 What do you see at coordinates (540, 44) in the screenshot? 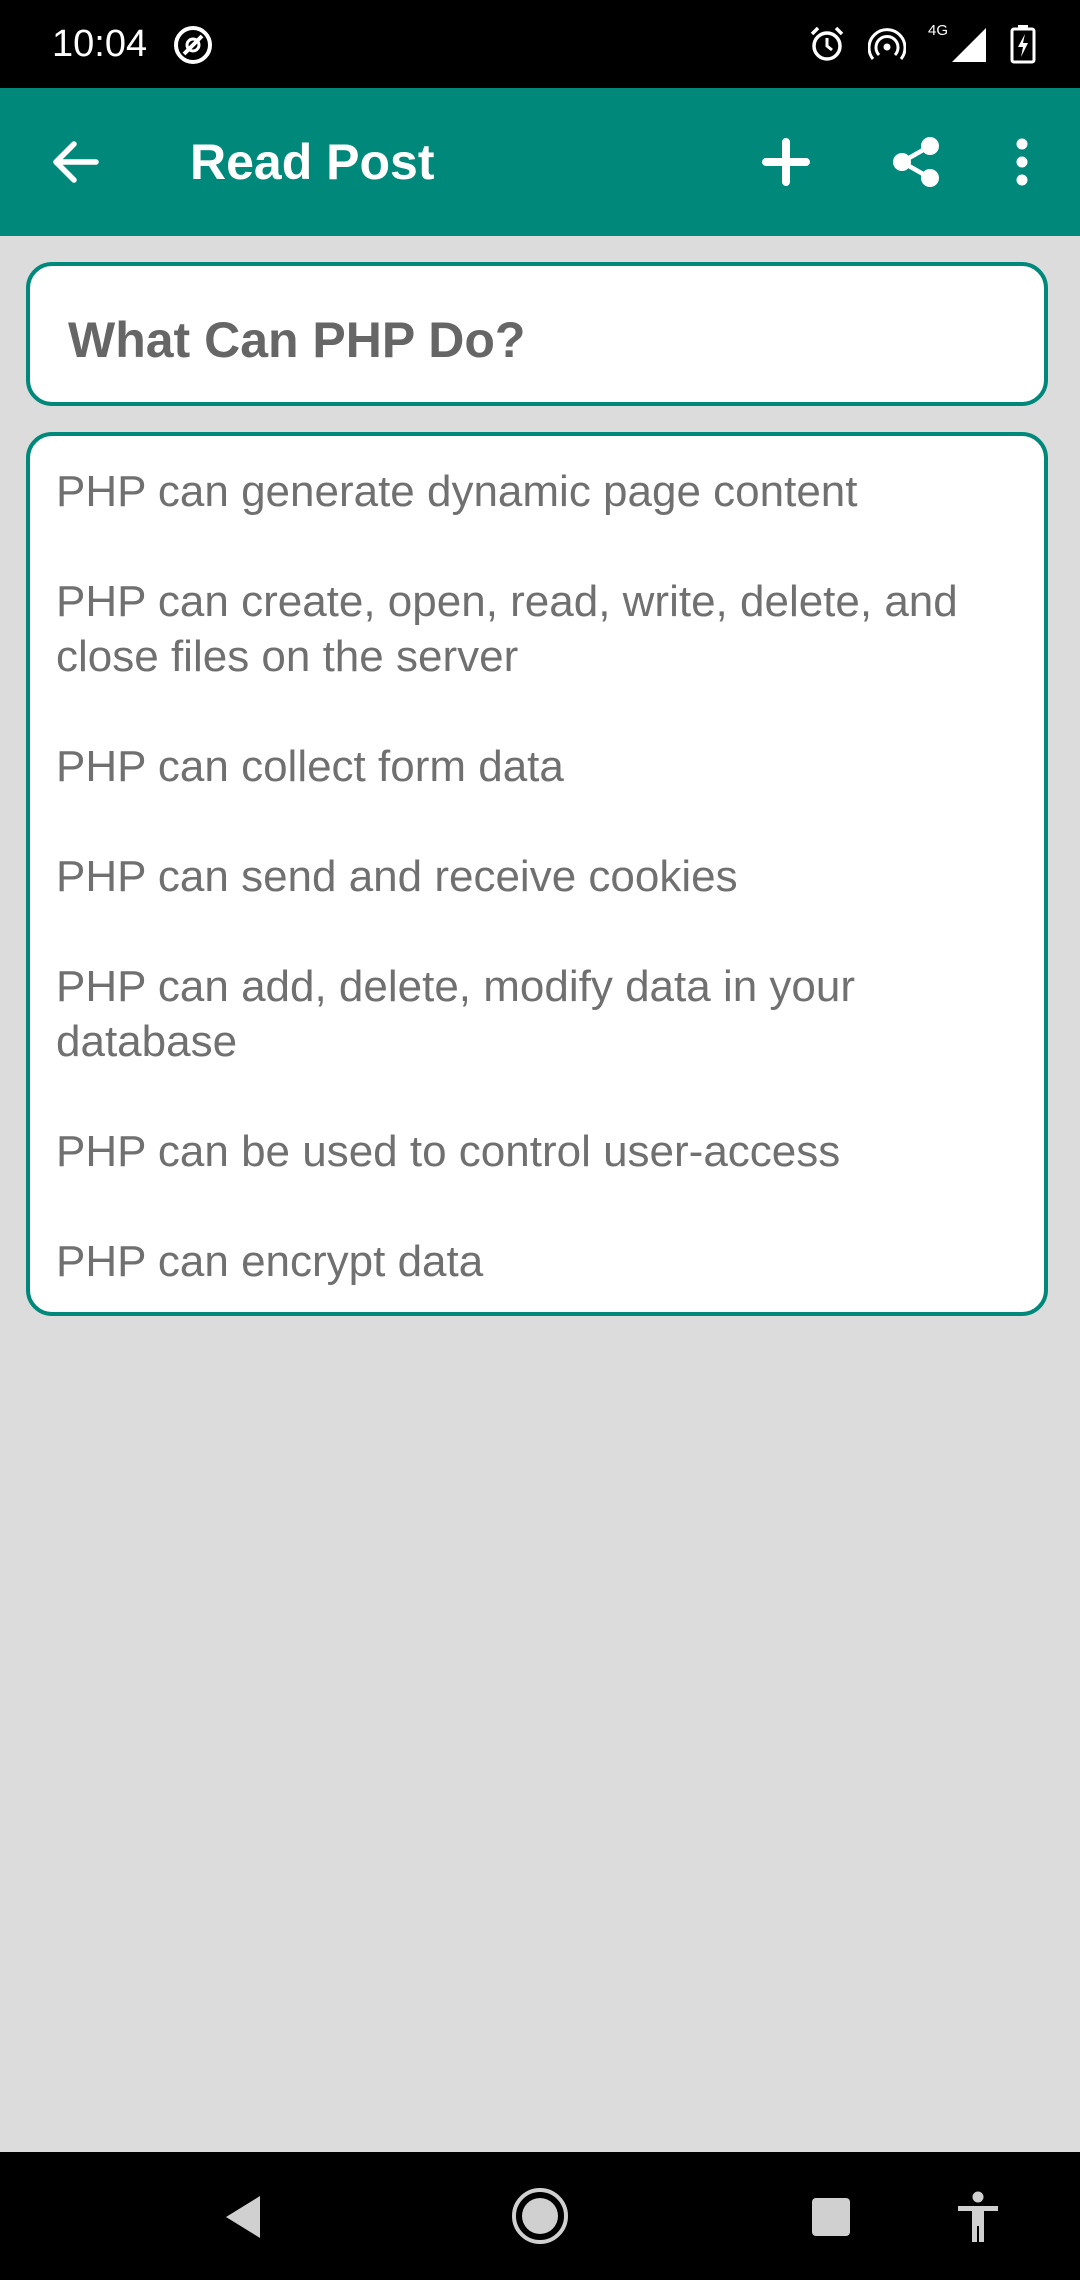
I see `status-bar: 10:04 4G` at bounding box center [540, 44].